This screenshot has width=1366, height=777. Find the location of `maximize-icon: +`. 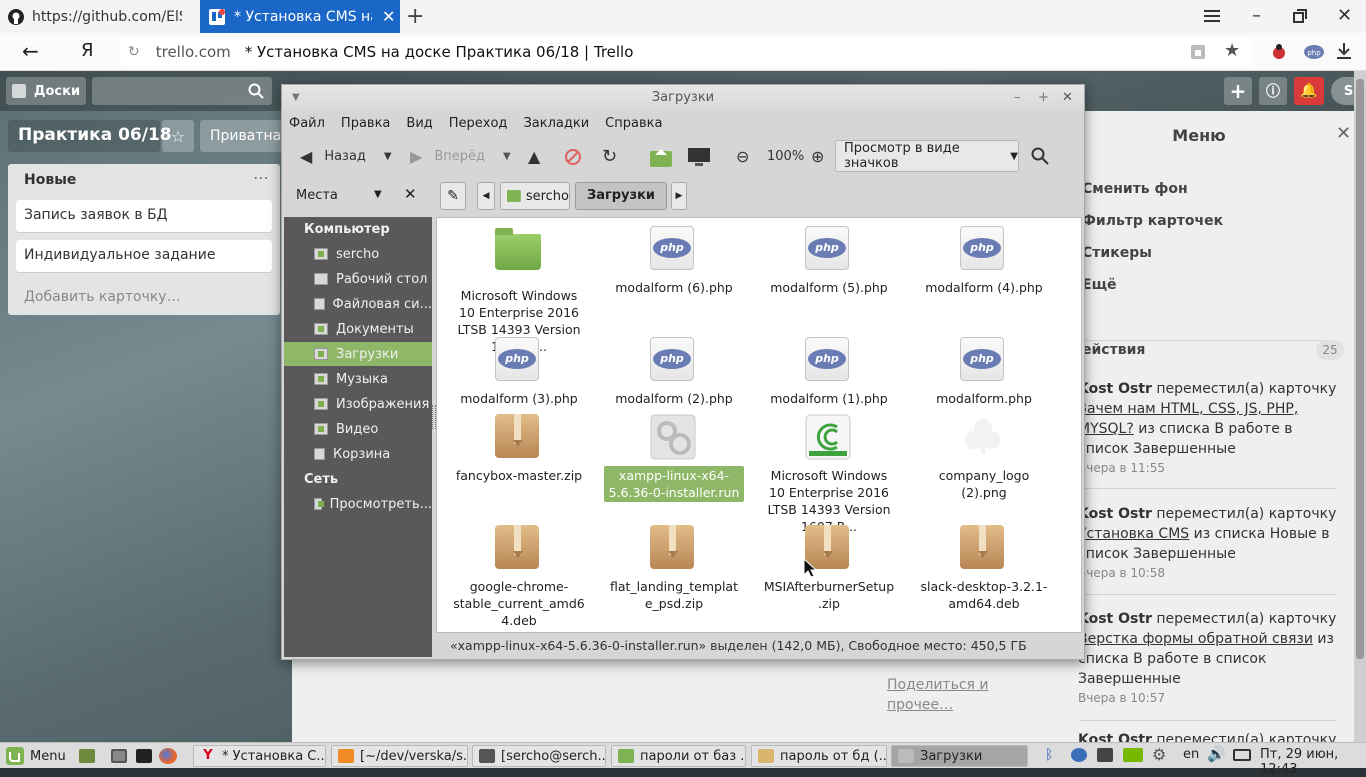

maximize-icon: + is located at coordinates (1043, 98).